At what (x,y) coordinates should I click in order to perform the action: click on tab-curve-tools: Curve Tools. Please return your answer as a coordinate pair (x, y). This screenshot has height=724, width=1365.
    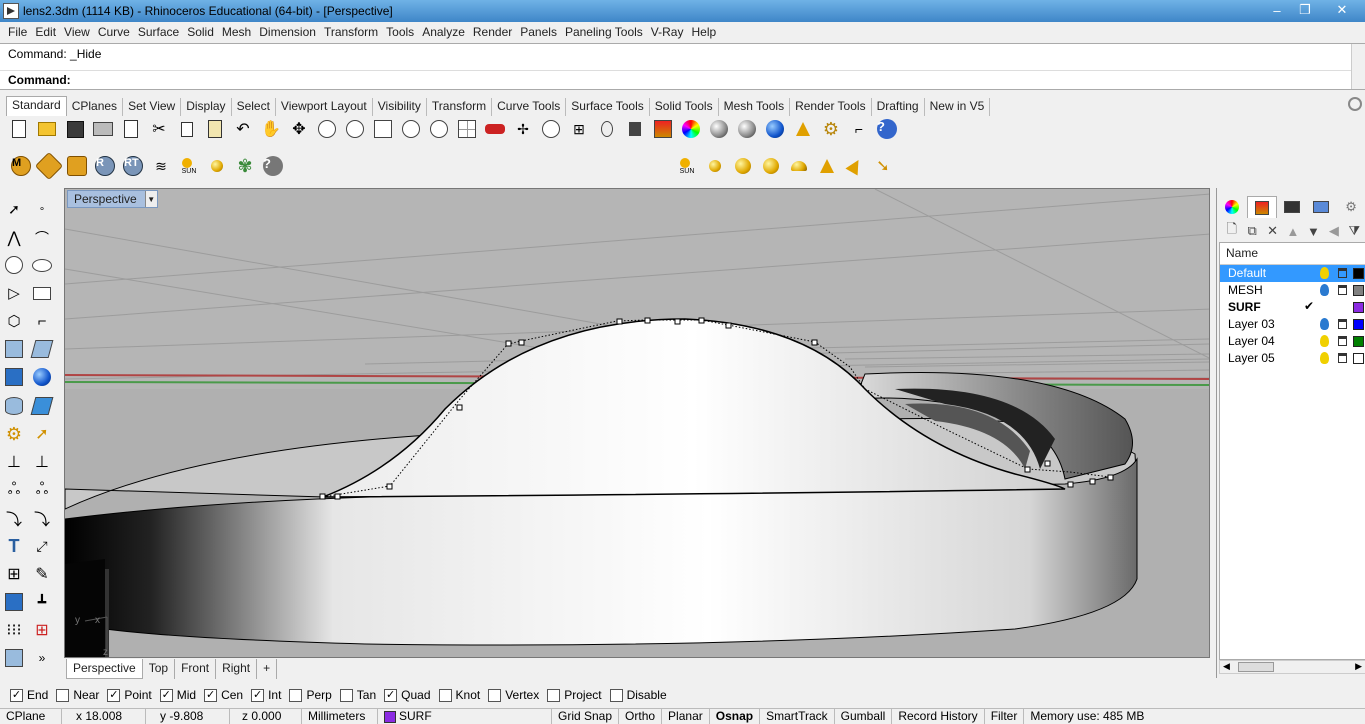
    Looking at the image, I should click on (529, 107).